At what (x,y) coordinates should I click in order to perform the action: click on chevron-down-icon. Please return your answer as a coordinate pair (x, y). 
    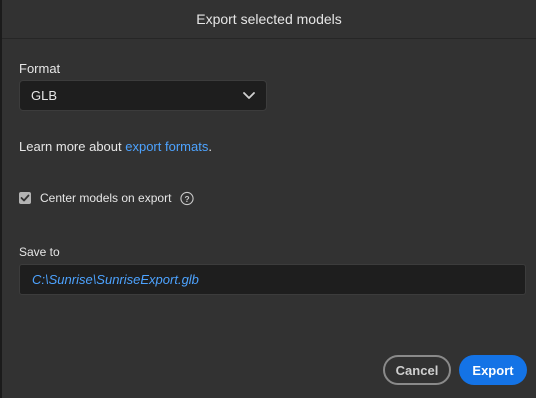
    Looking at the image, I should click on (249, 96).